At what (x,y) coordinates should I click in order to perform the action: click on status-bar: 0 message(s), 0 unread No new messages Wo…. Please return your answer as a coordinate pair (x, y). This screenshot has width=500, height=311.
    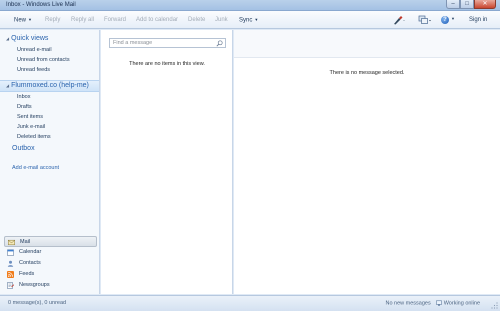
    Looking at the image, I should click on (250, 303).